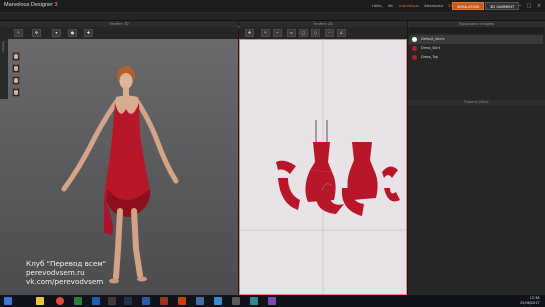  What do you see at coordinates (315, 33) in the screenshot?
I see `circle-icon: ○` at bounding box center [315, 33].